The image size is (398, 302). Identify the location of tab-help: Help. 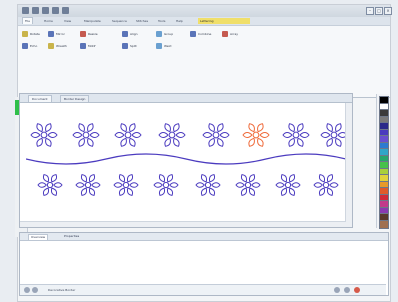
(179, 21).